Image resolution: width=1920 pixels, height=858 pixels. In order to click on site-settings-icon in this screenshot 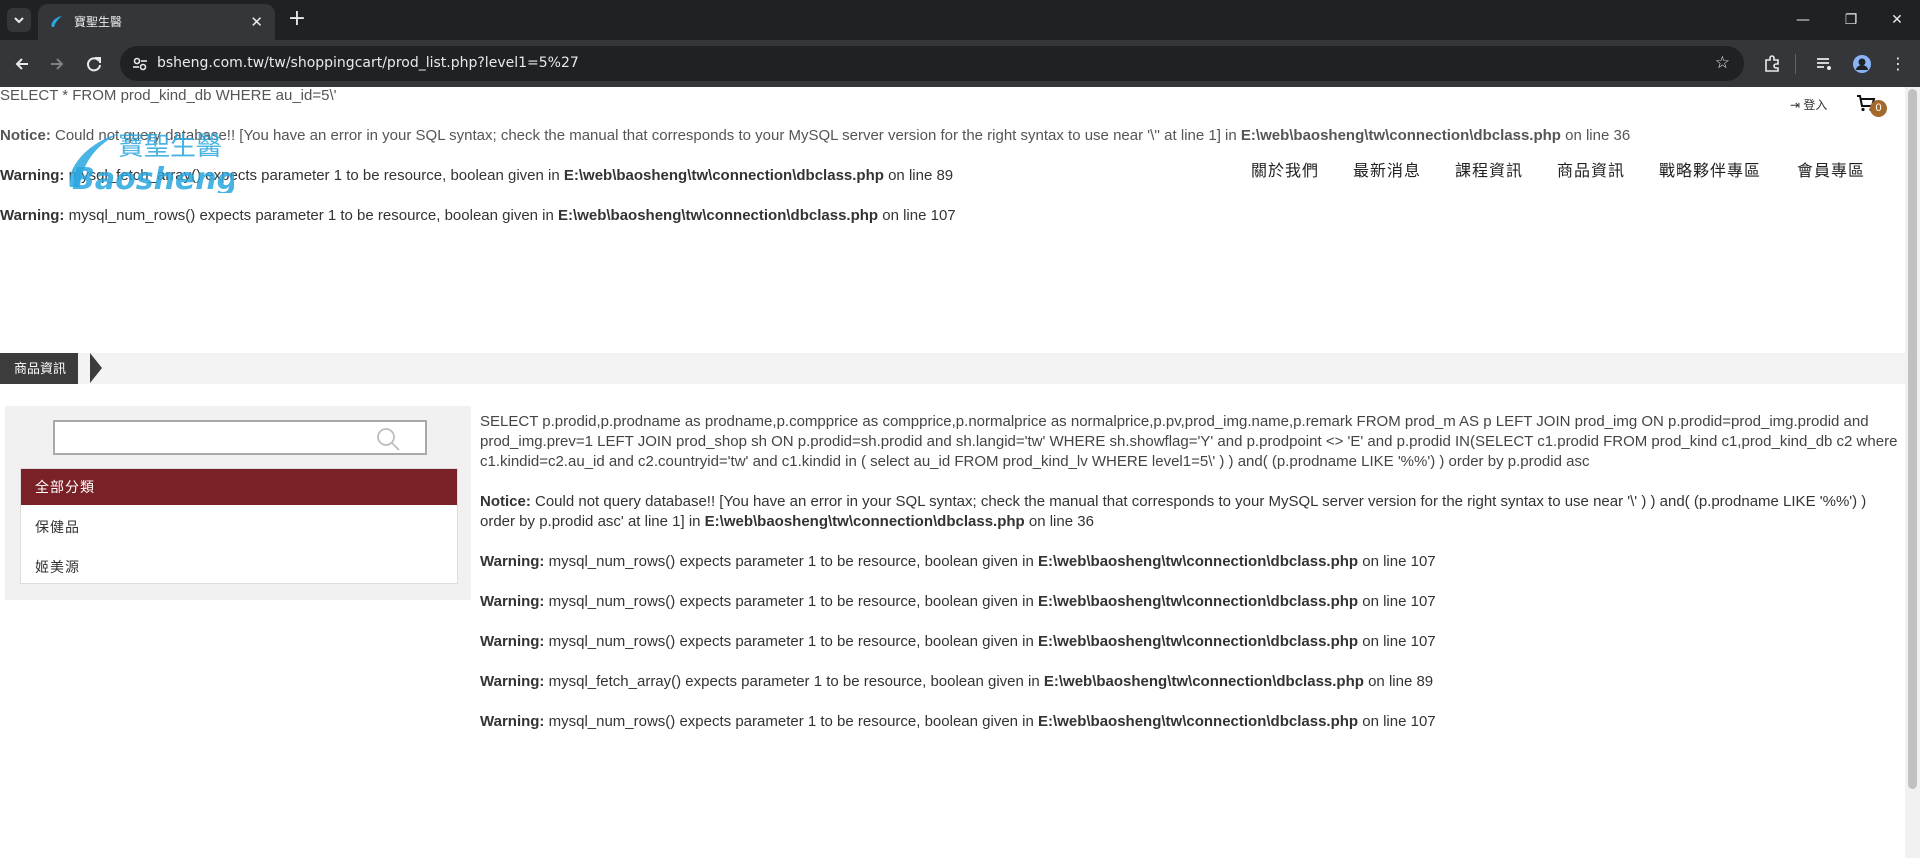, I will do `click(140, 64)`.